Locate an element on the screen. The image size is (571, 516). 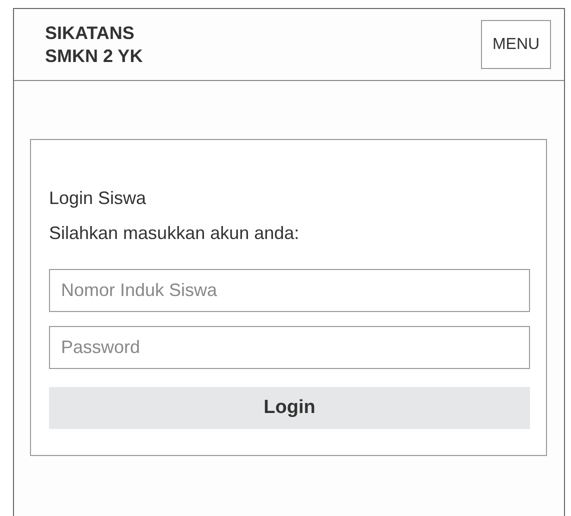
input-field: Password is located at coordinates (289, 347).